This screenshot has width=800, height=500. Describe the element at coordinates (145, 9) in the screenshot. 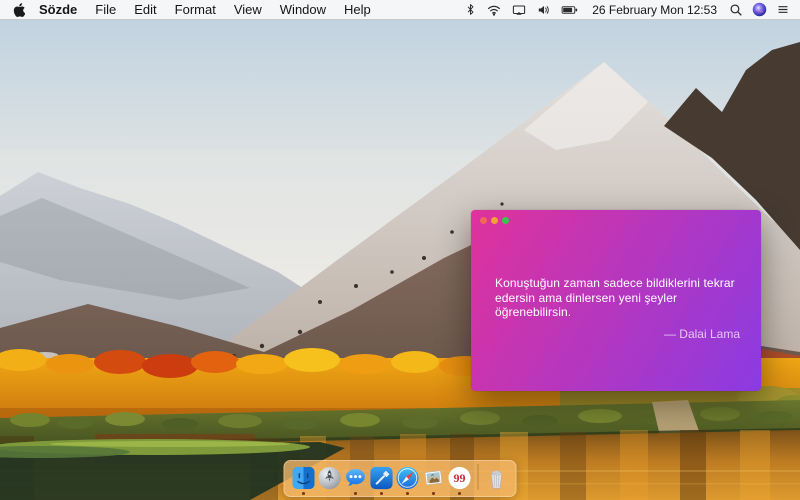

I see `menu-edit: Edit` at that location.